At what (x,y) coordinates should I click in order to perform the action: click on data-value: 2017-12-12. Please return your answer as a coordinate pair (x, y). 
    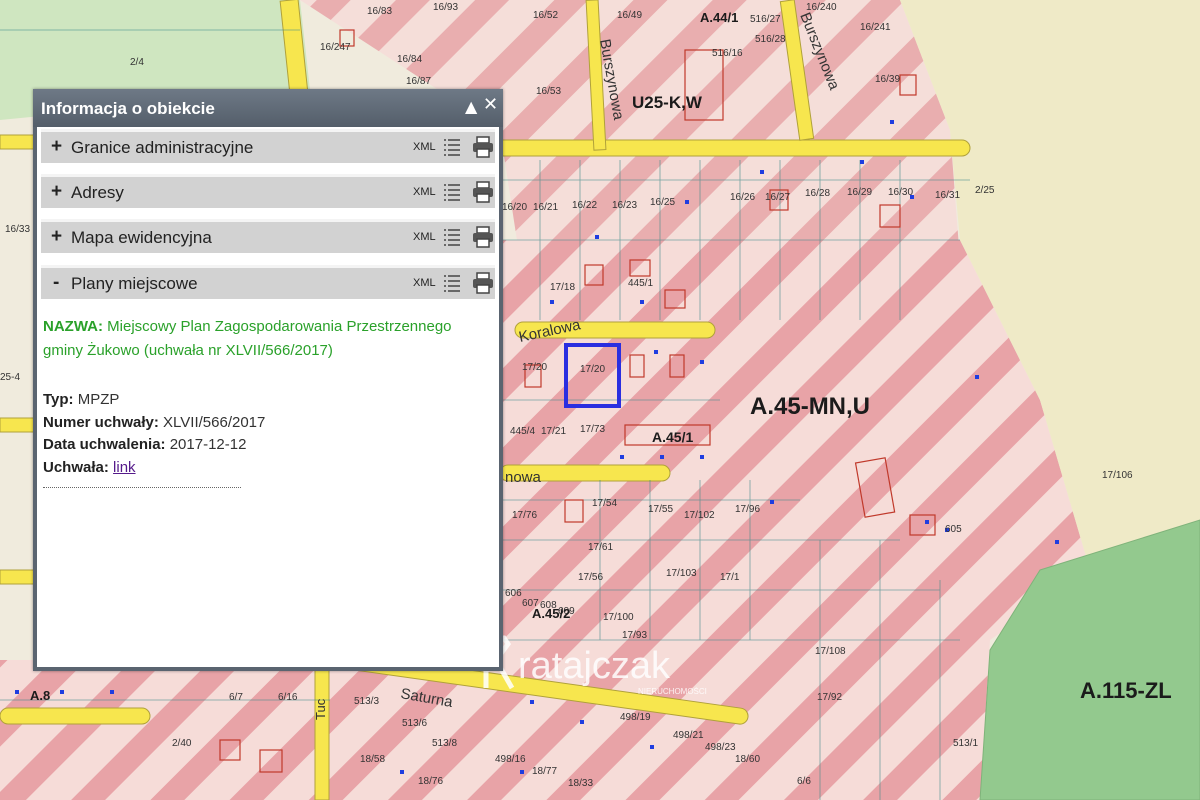
    Looking at the image, I should click on (208, 444).